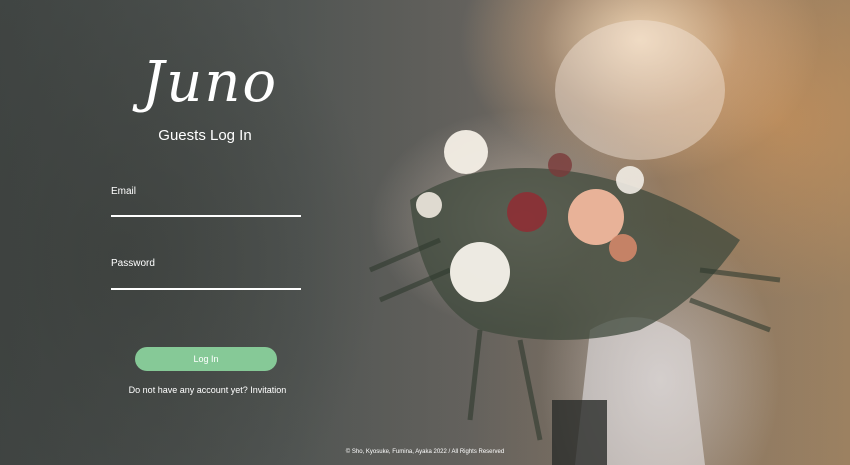 The image size is (850, 465). I want to click on invitation-link: Invitation, so click(268, 390).